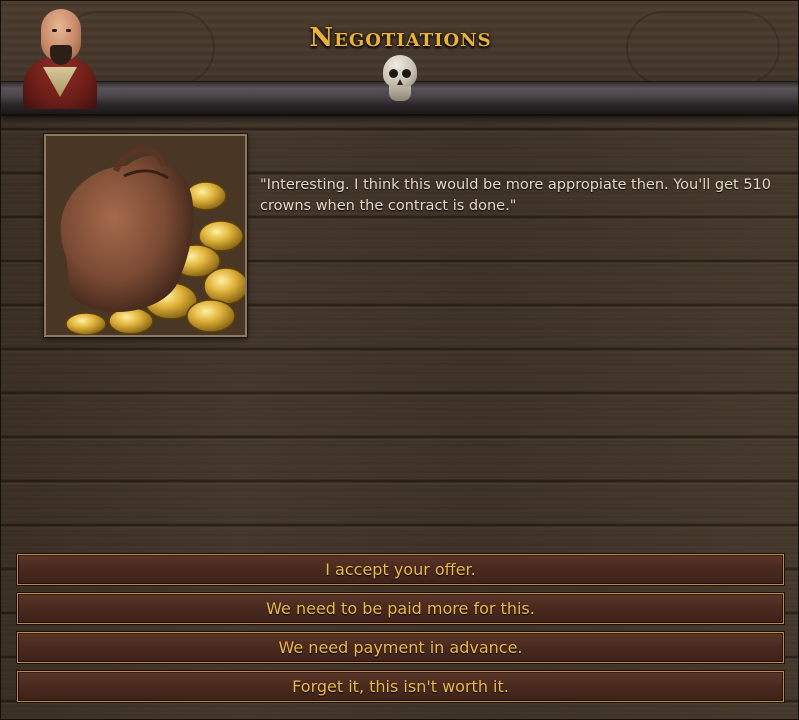 The height and width of the screenshot is (720, 799). What do you see at coordinates (400, 38) in the screenshot?
I see `window-title: Negotiations` at bounding box center [400, 38].